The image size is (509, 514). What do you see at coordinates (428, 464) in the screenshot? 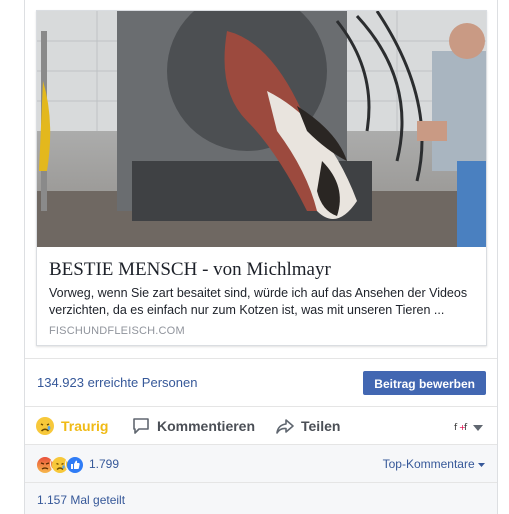
I see `comment-sort-label: Top-Kommentare` at bounding box center [428, 464].